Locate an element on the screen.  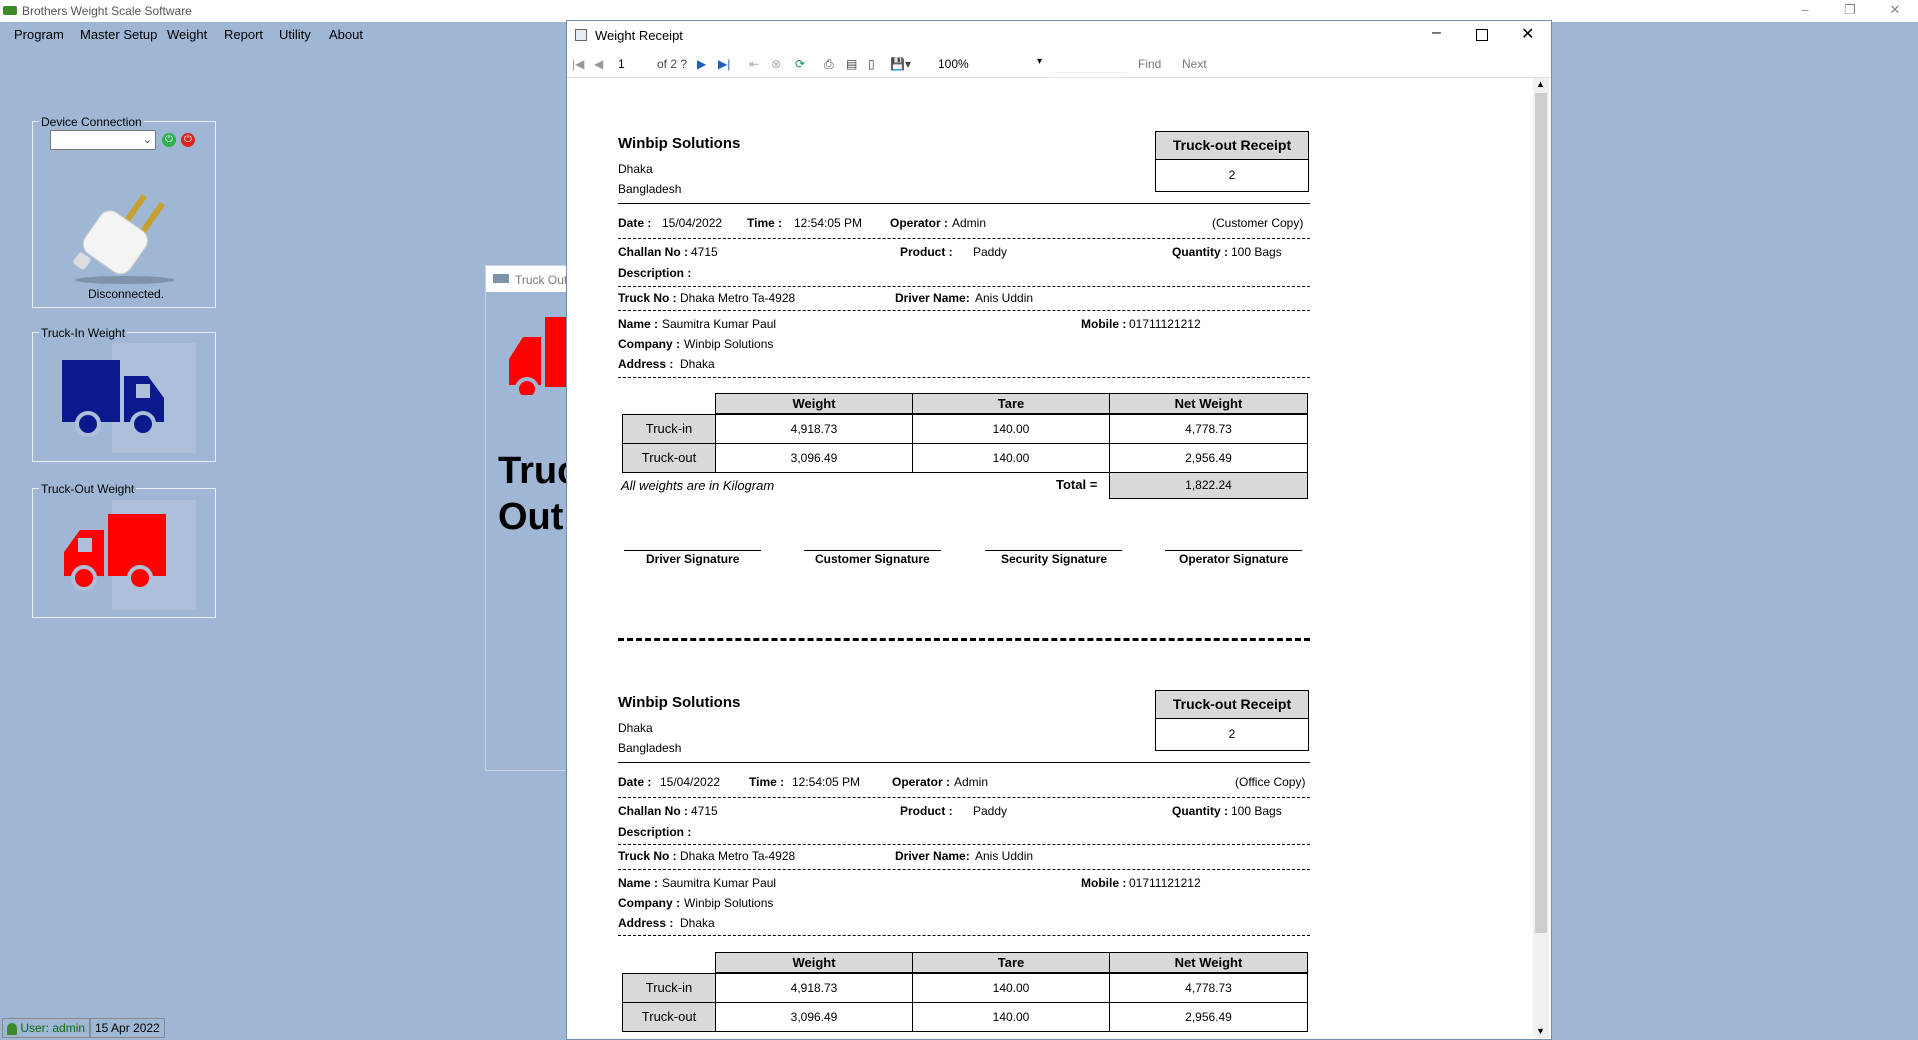
company-value: Winbip Solutions is located at coordinates (729, 344).